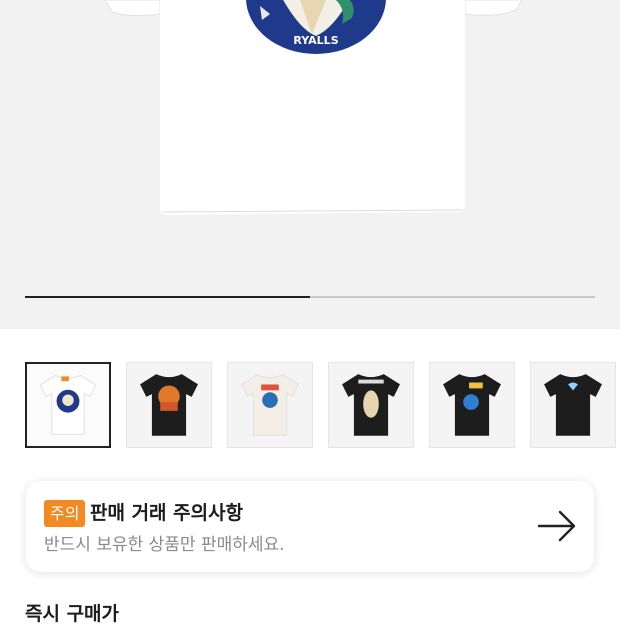  I want to click on svg-text: RYALLS, so click(315, 40).